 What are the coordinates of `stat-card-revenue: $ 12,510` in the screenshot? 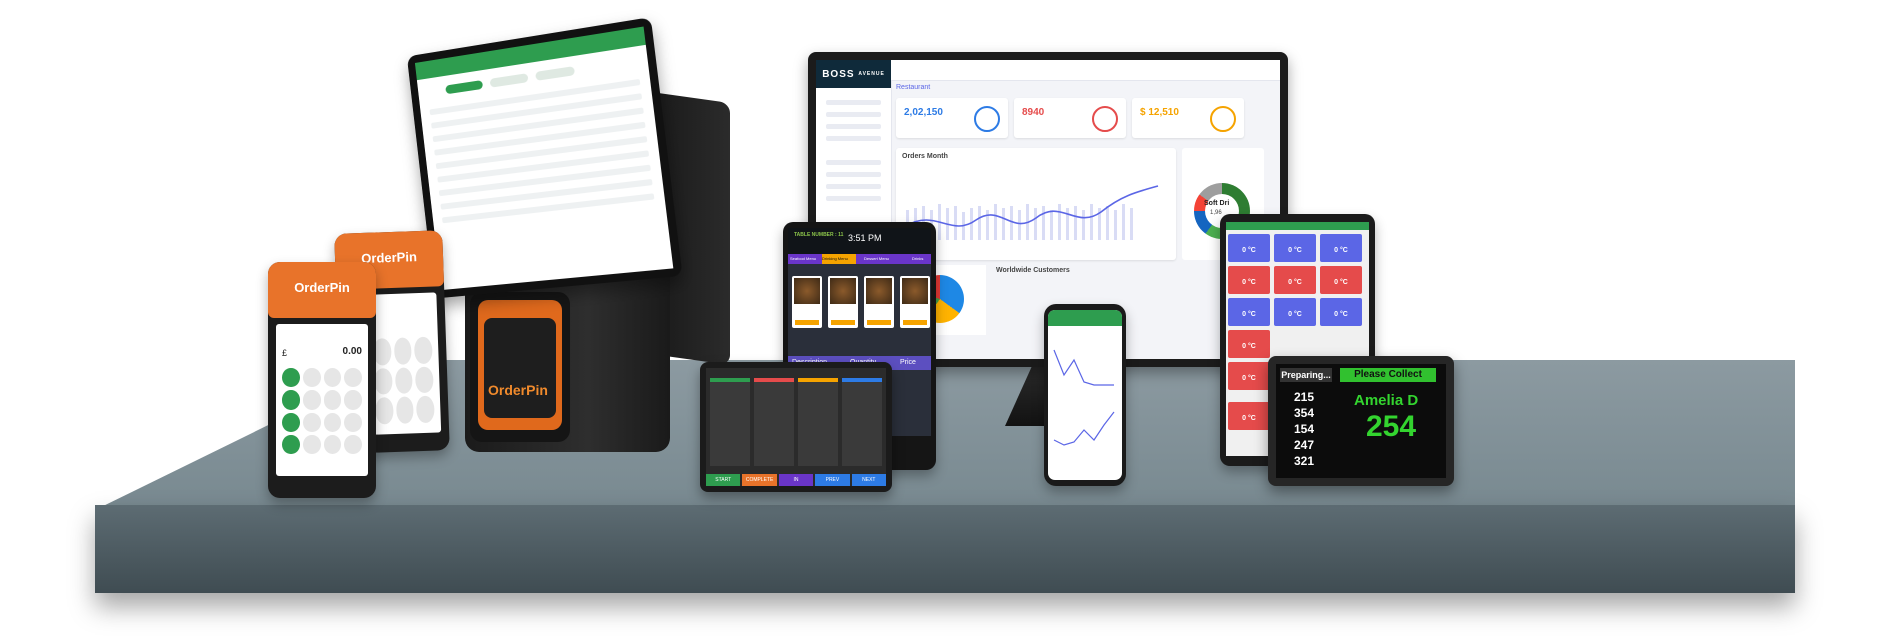 It's located at (1188, 118).